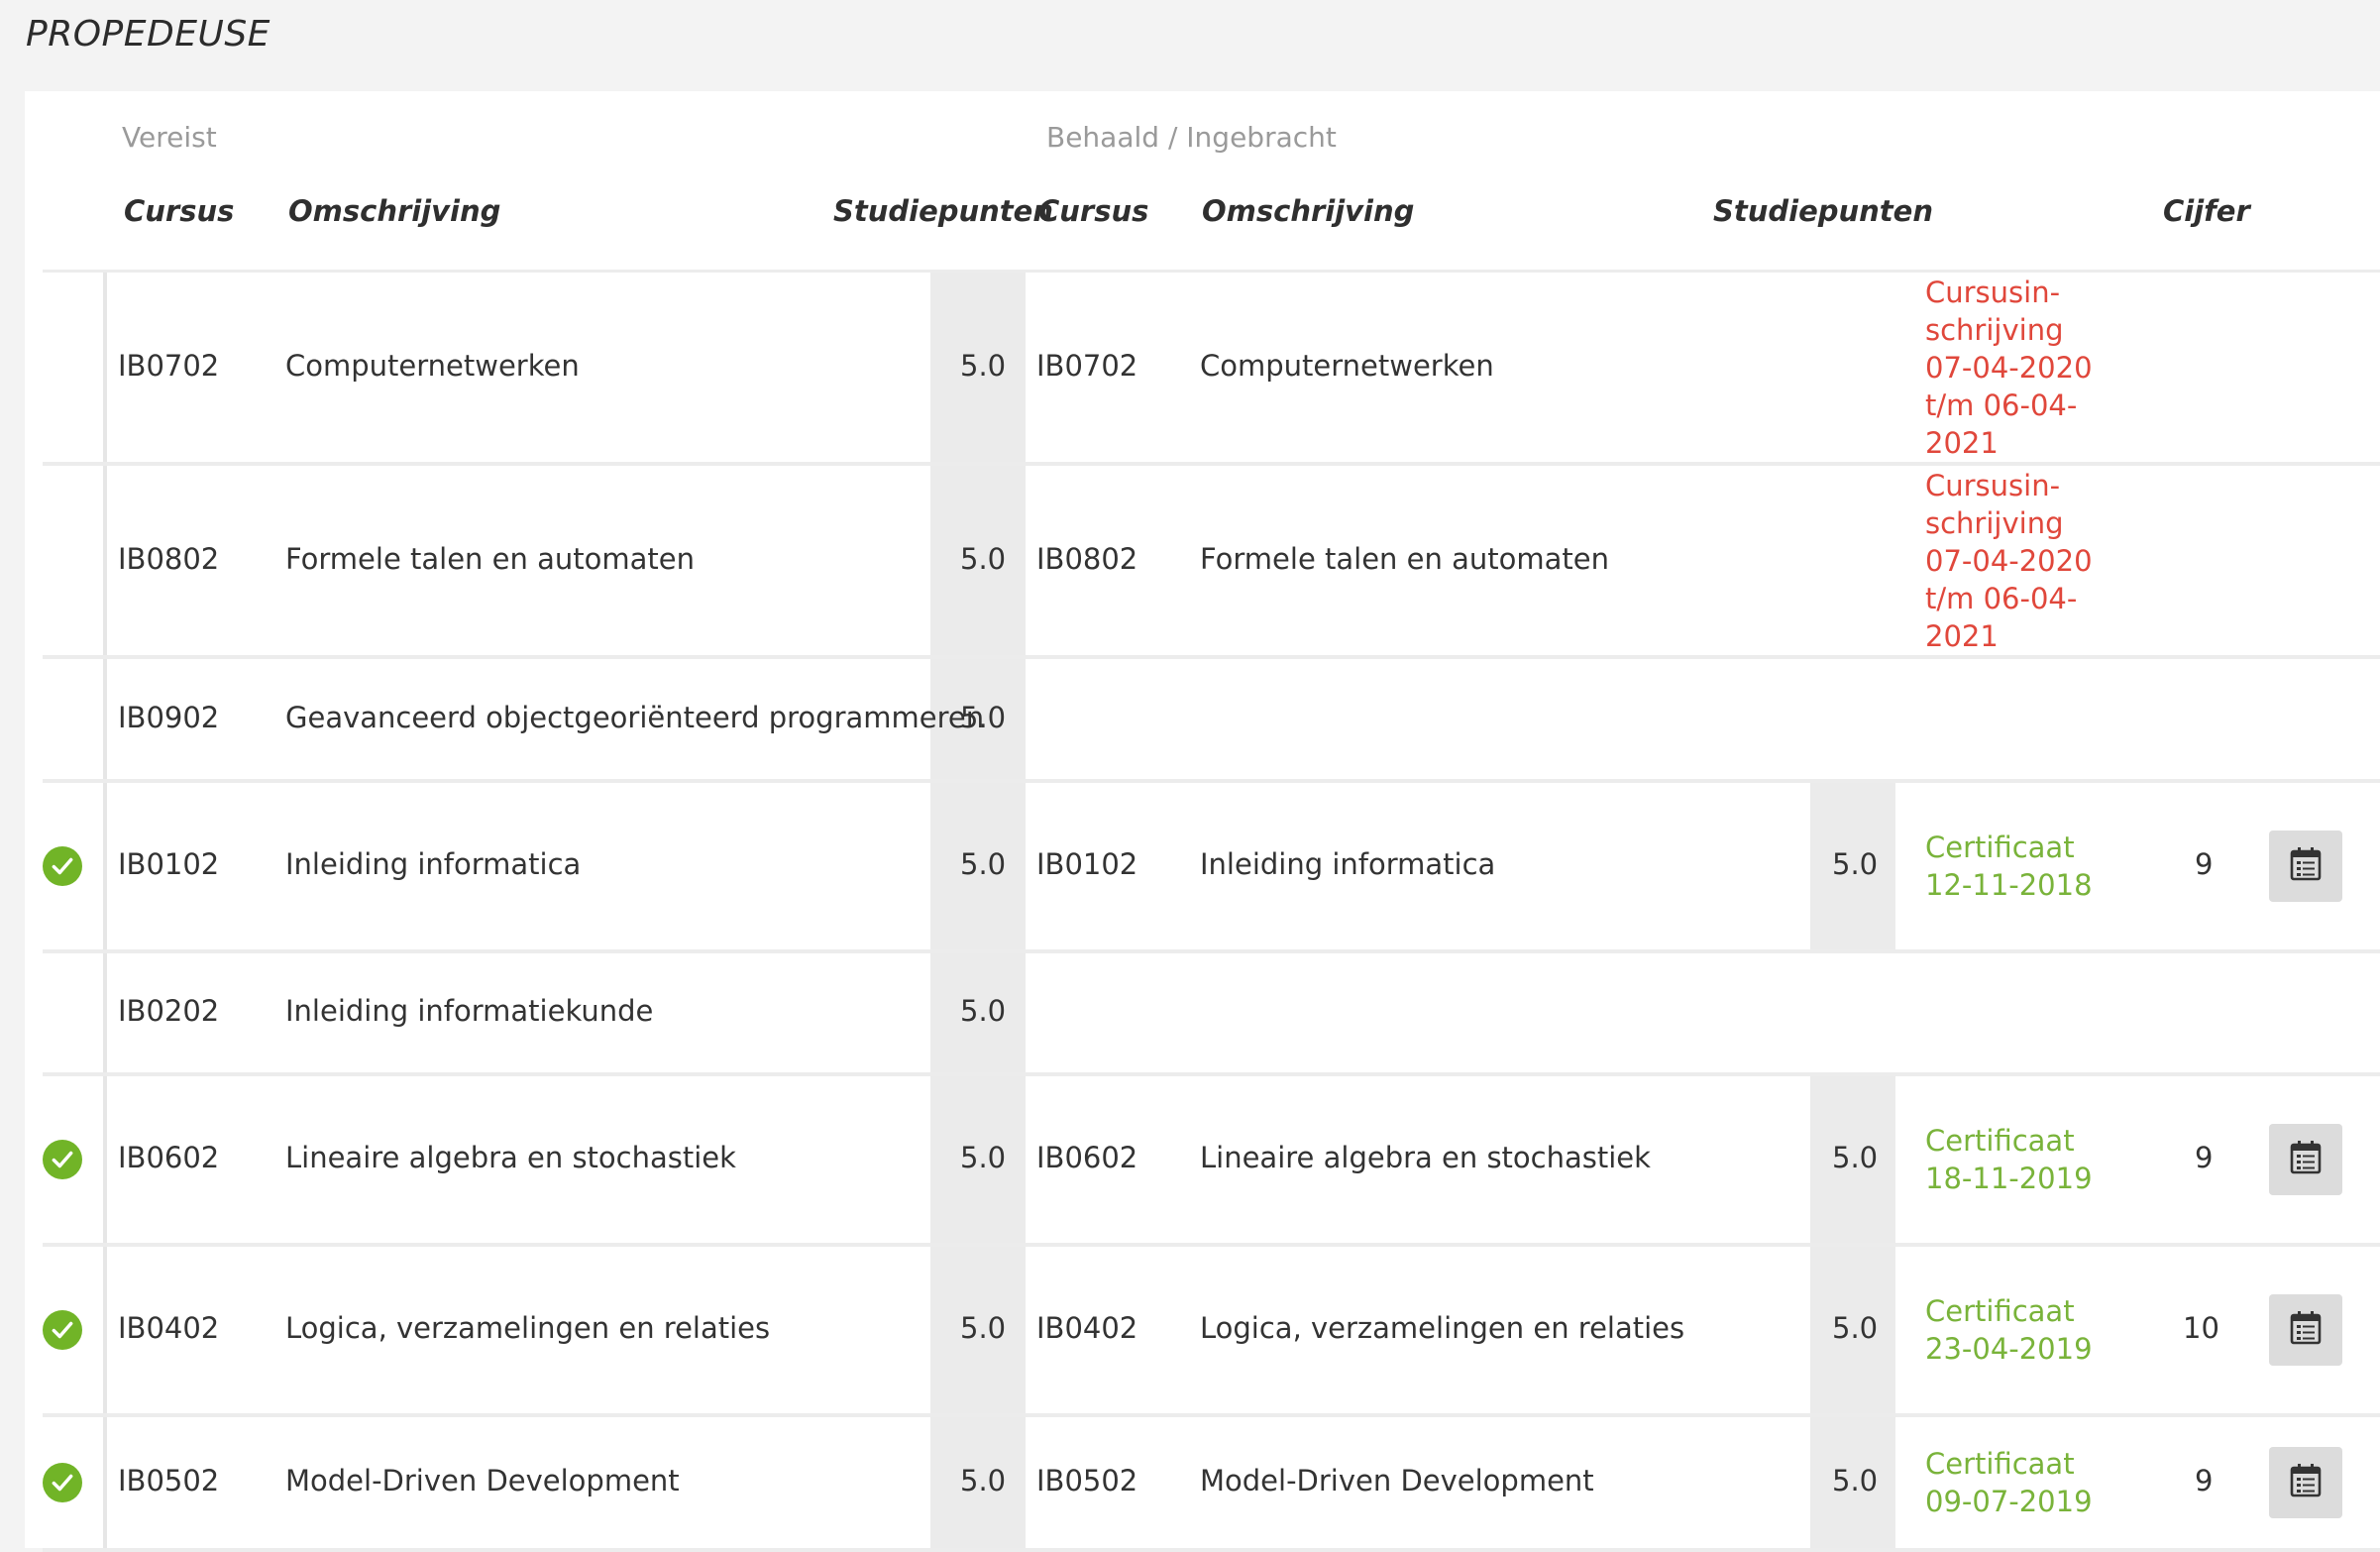 This screenshot has height=1552, width=2380. I want to click on achieved-course-code: IB0402, so click(1087, 1328).